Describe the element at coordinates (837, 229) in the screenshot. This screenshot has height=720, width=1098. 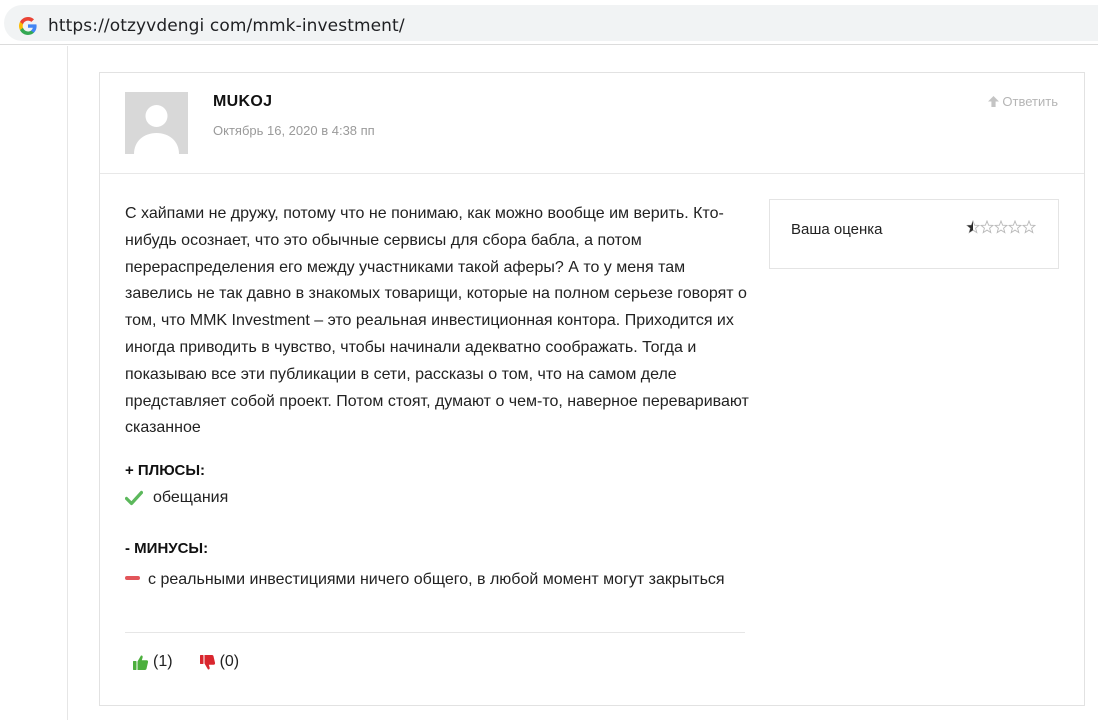
I see `rating-label: Ваша оценка` at that location.